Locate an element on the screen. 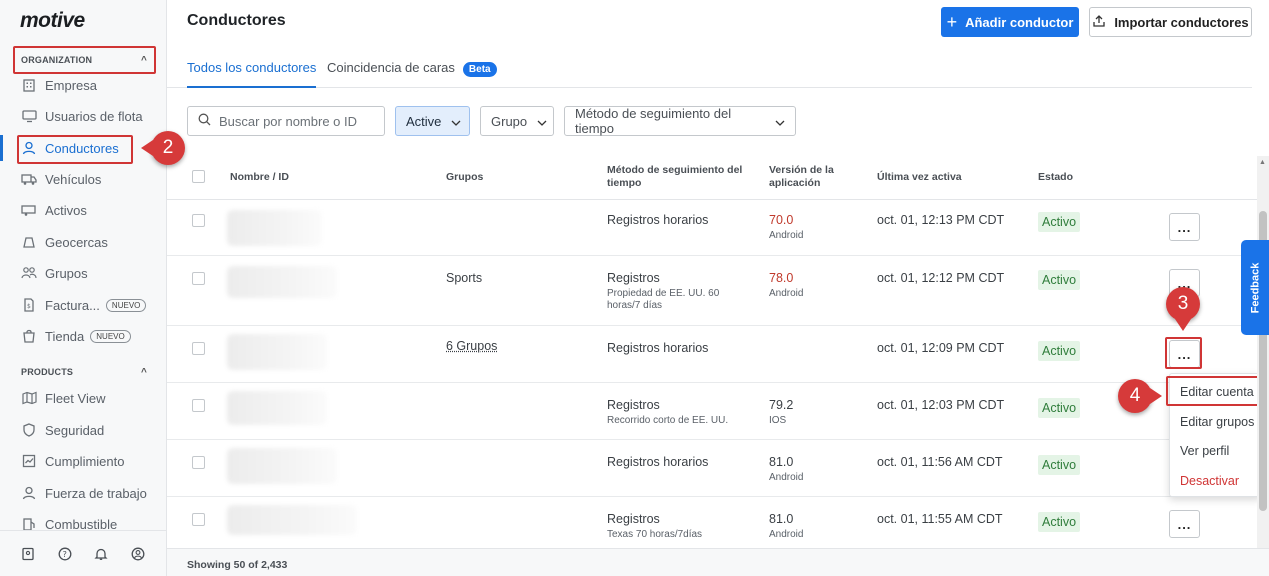 This screenshot has height=576, width=1269. sidebar-item-fuerza-de-trabajo: Fuerza de trabajo is located at coordinates (83, 493).